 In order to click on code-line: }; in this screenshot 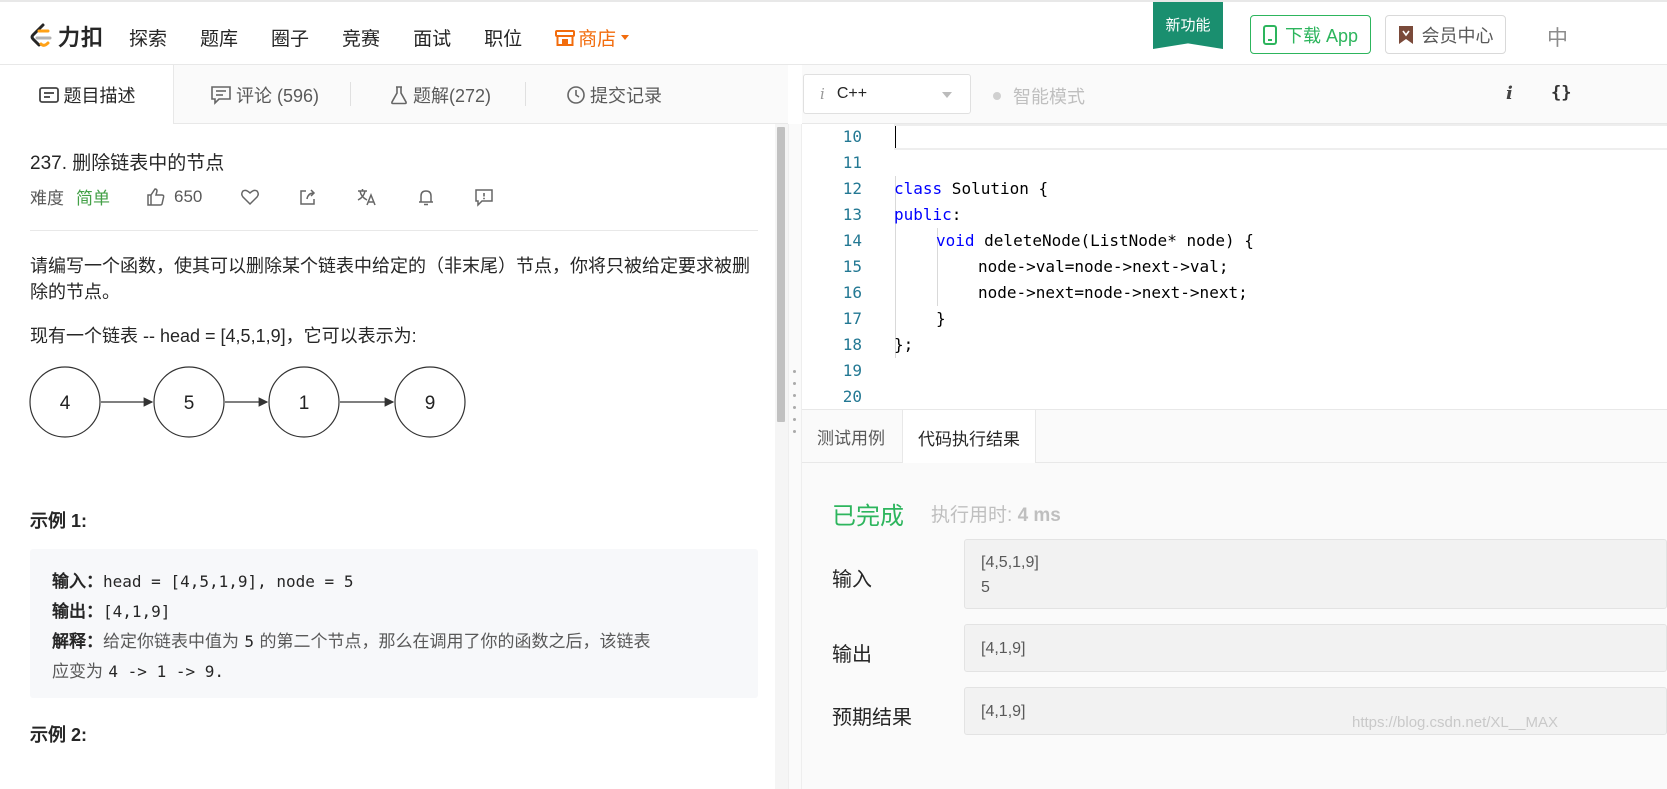, I will do `click(904, 344)`.